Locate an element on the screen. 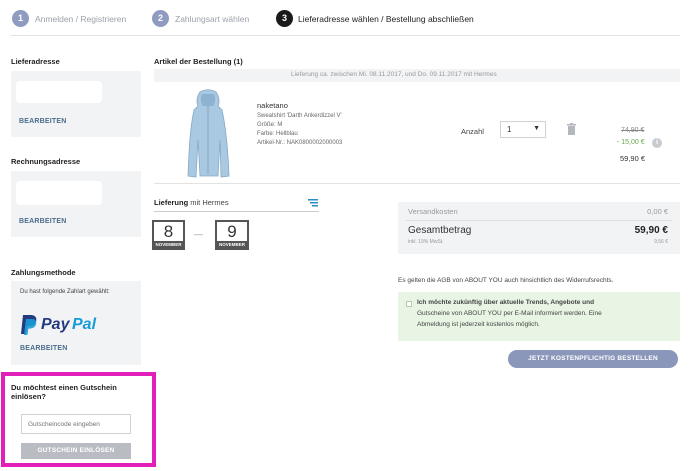  item-divider is located at coordinates (417, 183).